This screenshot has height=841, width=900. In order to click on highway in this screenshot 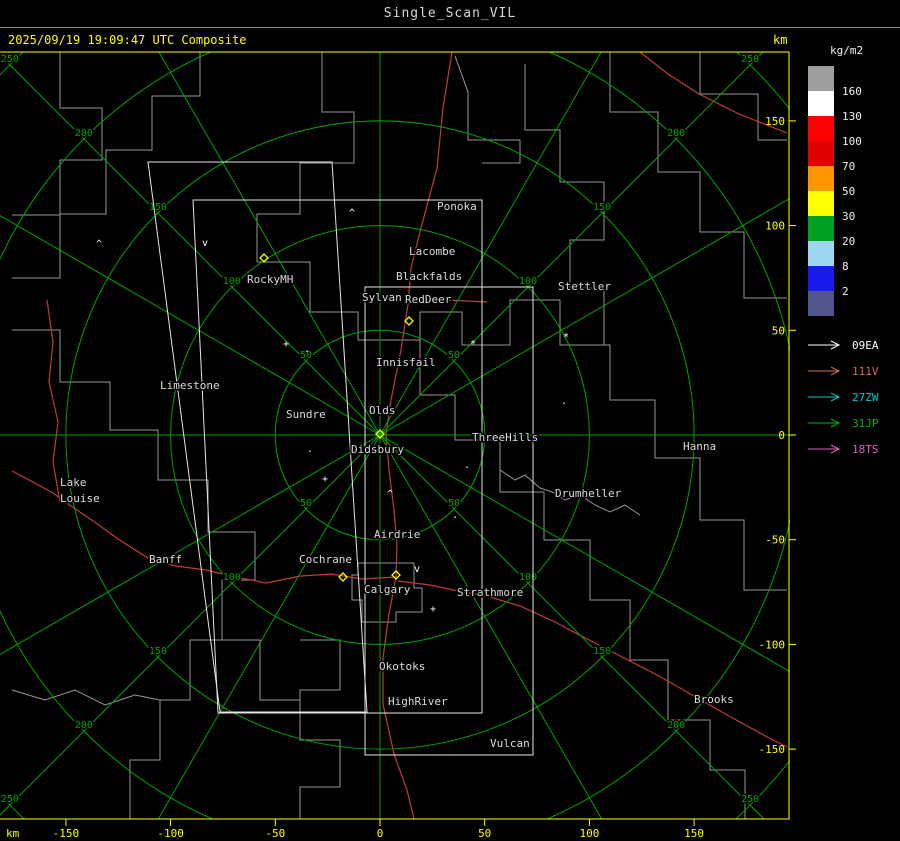, I will do `click(592, 664)`.